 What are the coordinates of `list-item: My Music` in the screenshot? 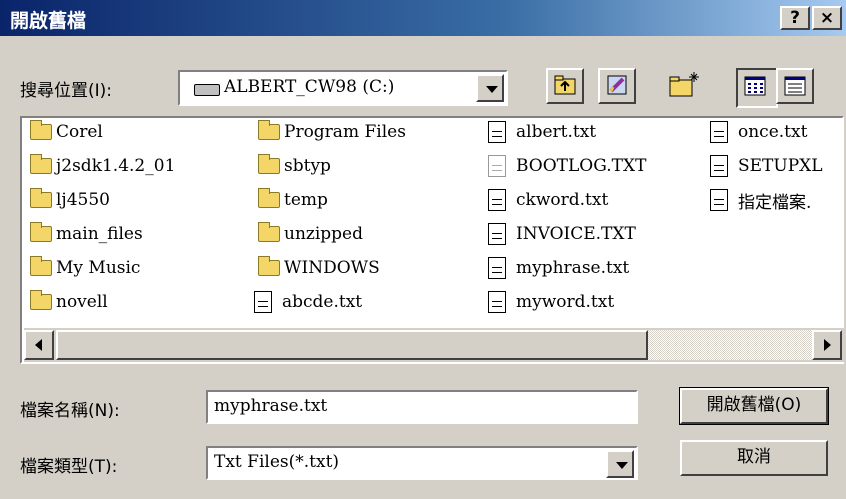 It's located at (85, 268).